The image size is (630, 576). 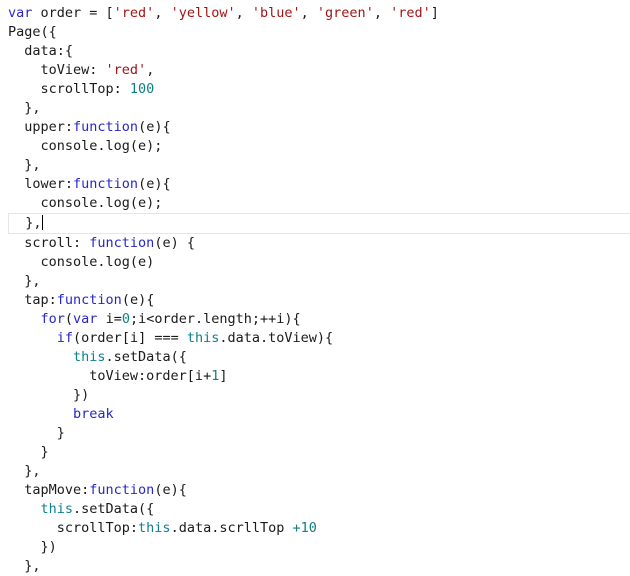 I want to click on code-token: (, so click(x=69, y=319).